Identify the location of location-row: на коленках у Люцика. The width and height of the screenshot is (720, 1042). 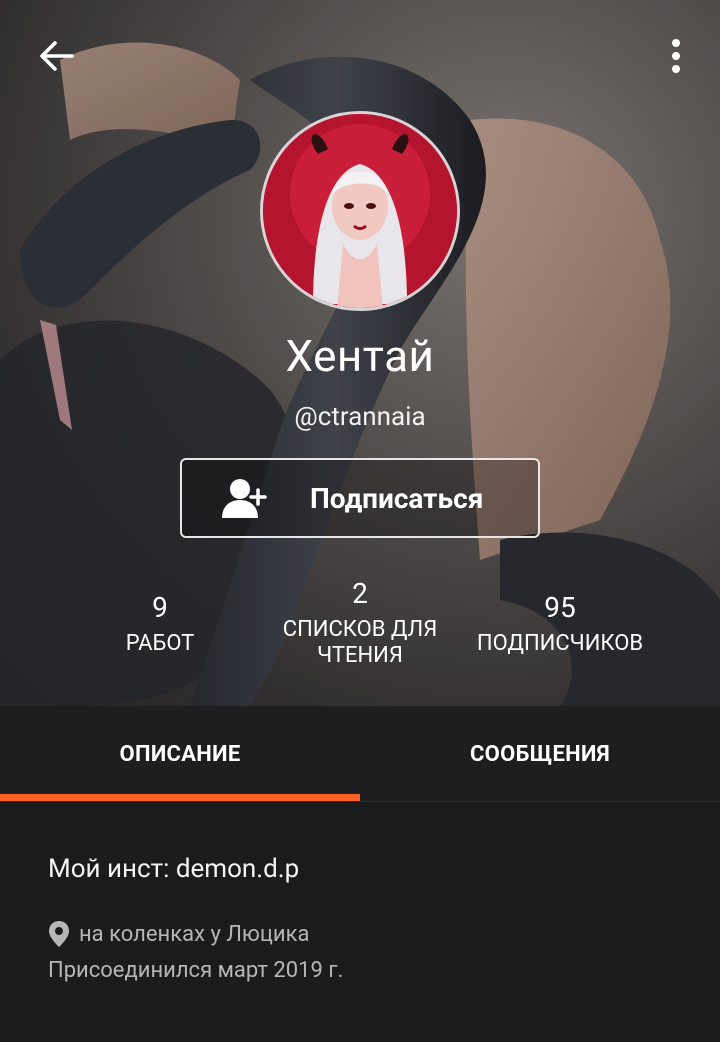
(178, 934).